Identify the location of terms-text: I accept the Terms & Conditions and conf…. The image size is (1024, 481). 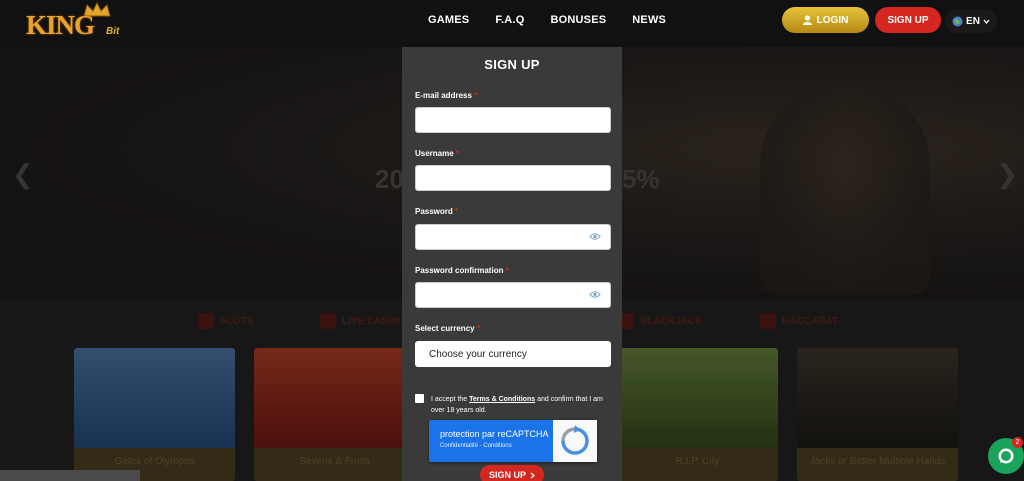
(517, 405).